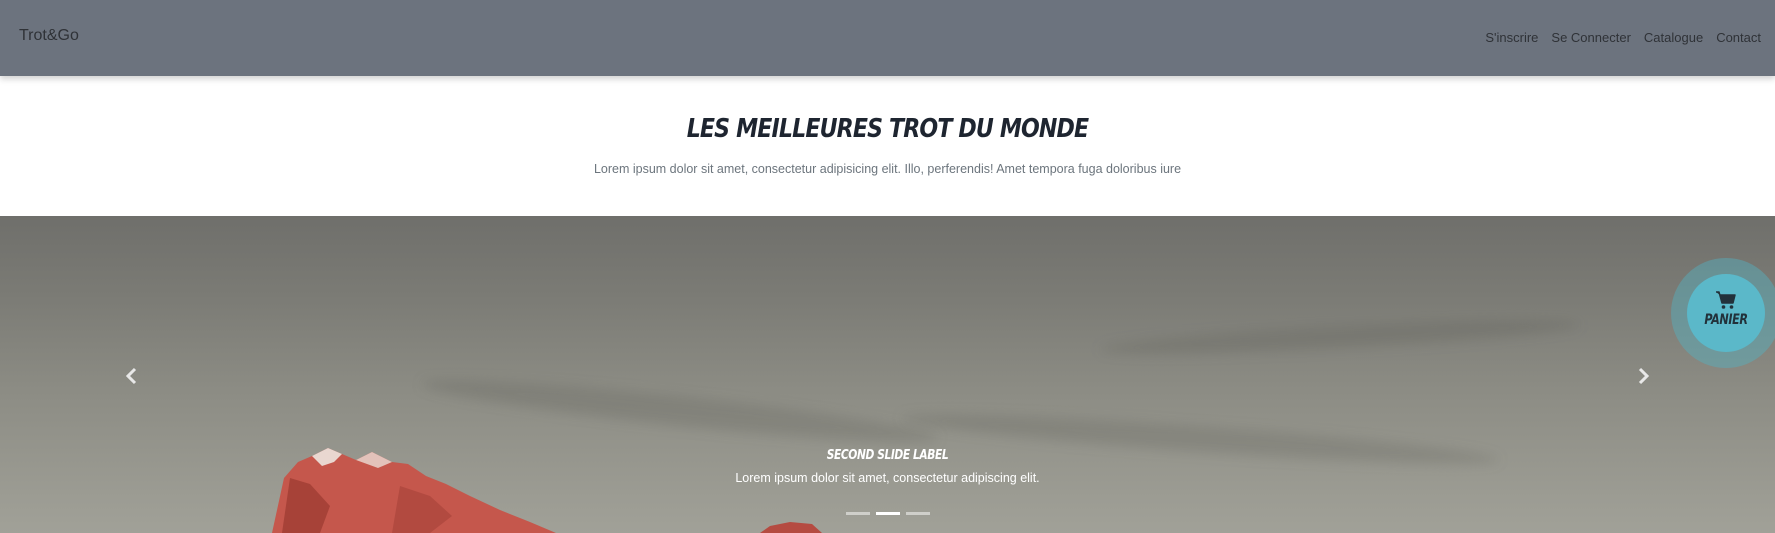 The height and width of the screenshot is (533, 1775). I want to click on carousel-indicators, so click(887, 513).